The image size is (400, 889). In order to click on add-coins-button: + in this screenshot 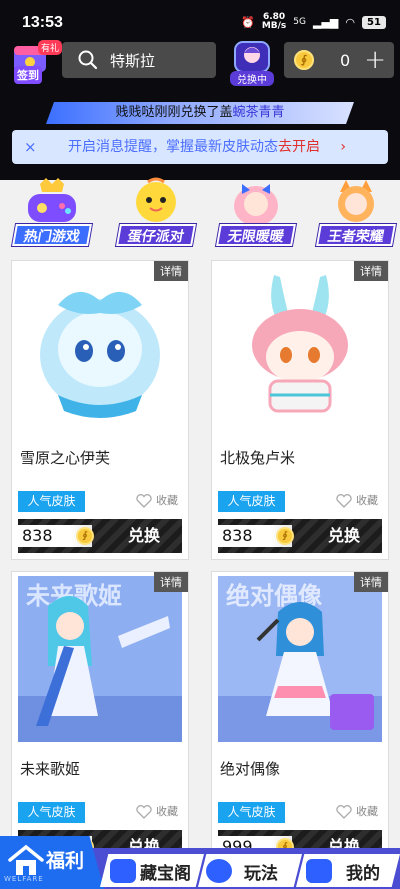, I will do `click(375, 60)`.